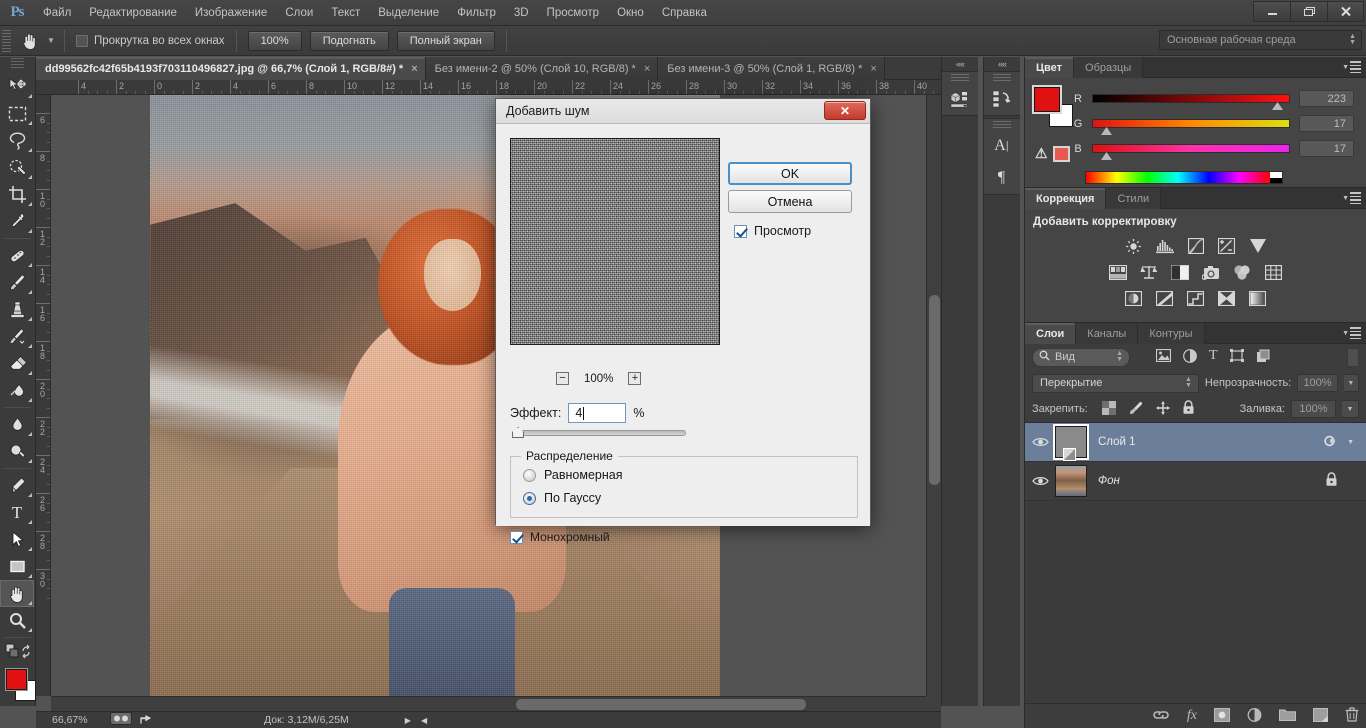  What do you see at coordinates (1188, 409) in the screenshot?
I see `lock-all-icon` at bounding box center [1188, 409].